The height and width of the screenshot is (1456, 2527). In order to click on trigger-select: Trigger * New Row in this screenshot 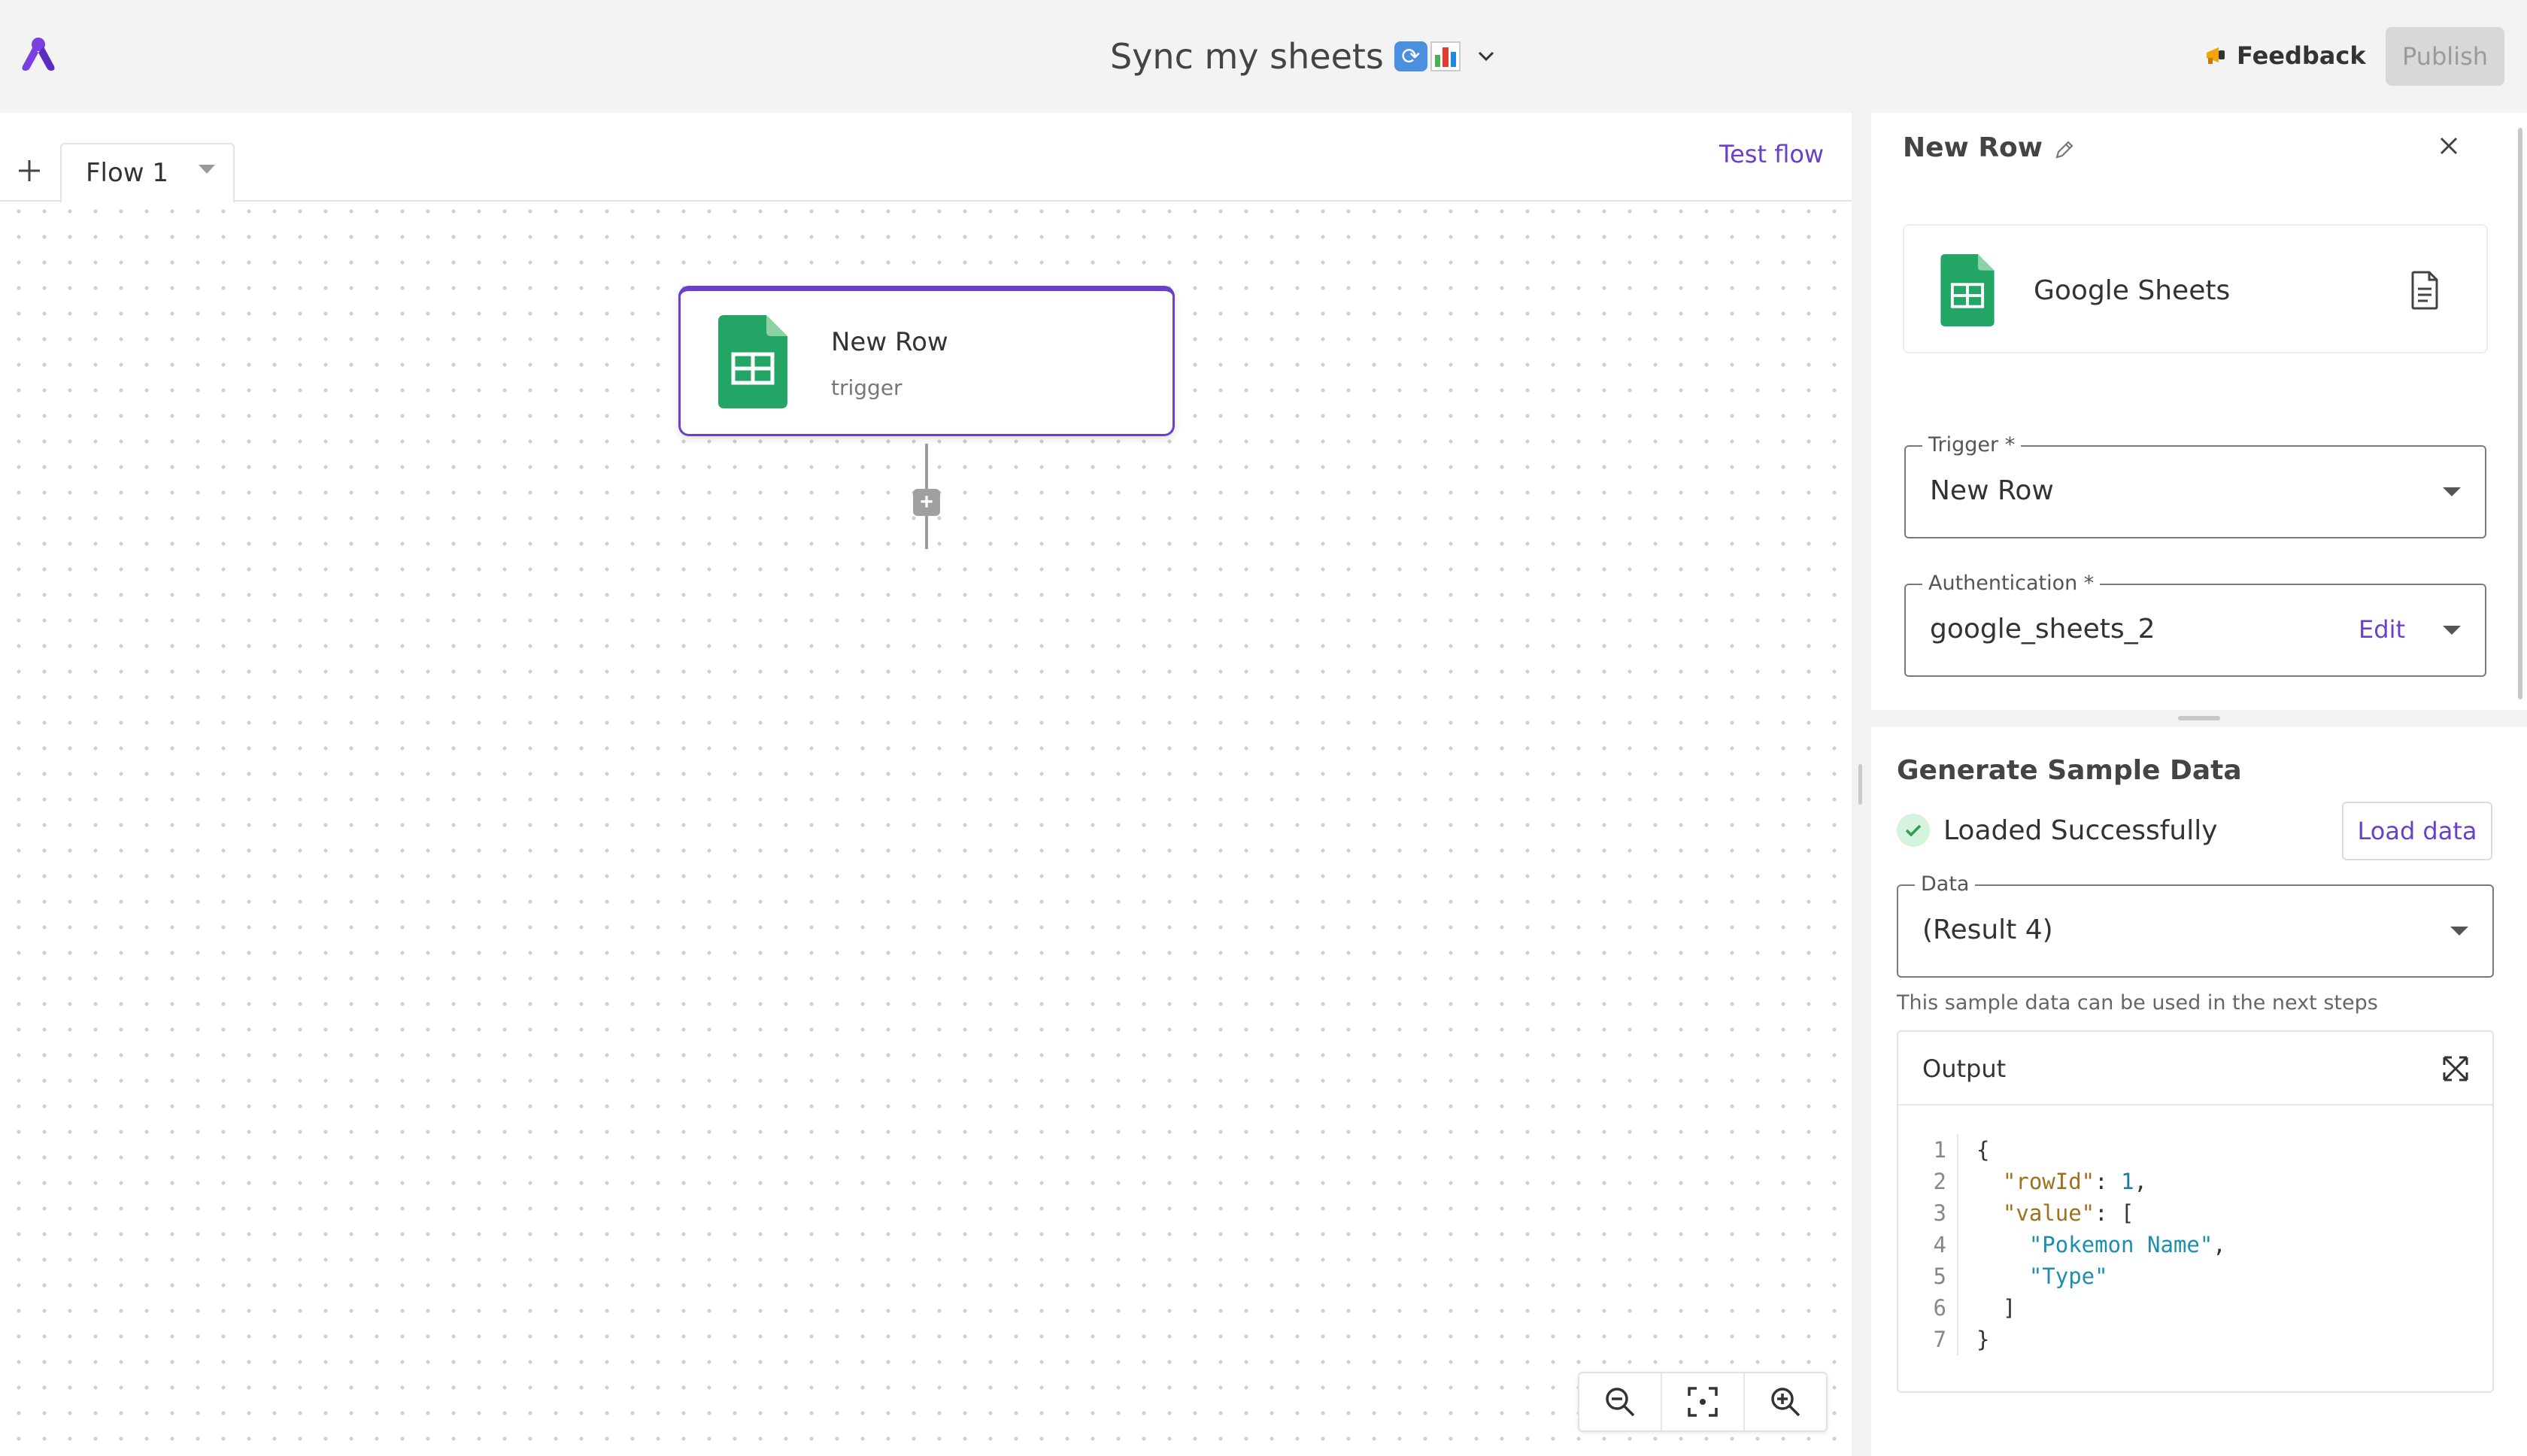, I will do `click(2195, 486)`.